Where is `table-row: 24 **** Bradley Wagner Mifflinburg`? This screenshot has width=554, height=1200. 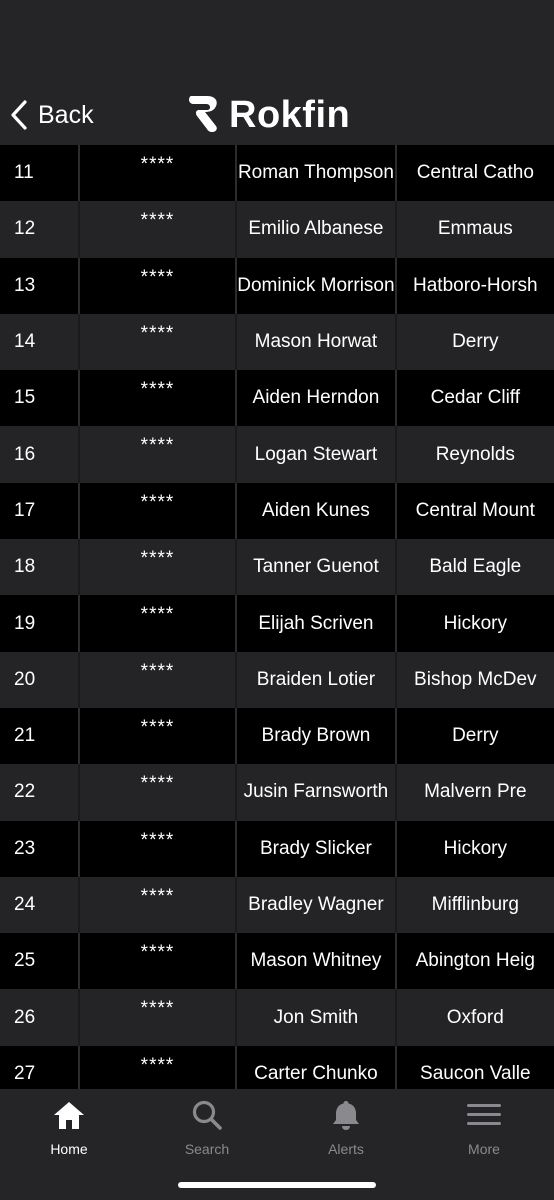
table-row: 24 **** Bradley Wagner Mifflinburg is located at coordinates (277, 905).